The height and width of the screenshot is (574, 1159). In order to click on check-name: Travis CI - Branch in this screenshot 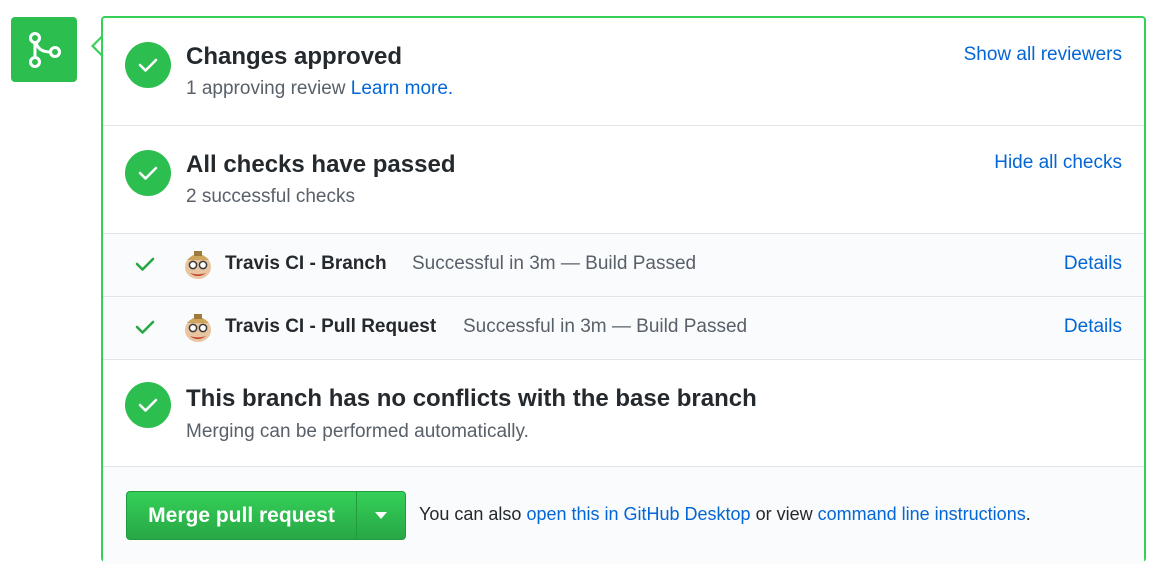, I will do `click(306, 263)`.